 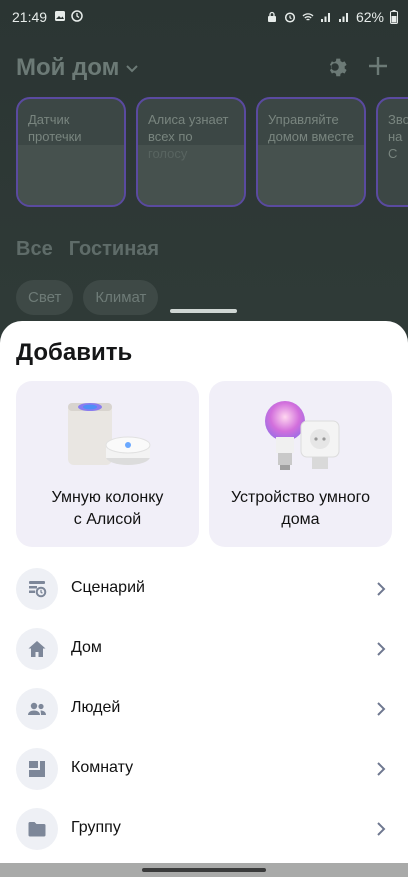 I want to click on smart-speaker-image, so click(x=109, y=434).